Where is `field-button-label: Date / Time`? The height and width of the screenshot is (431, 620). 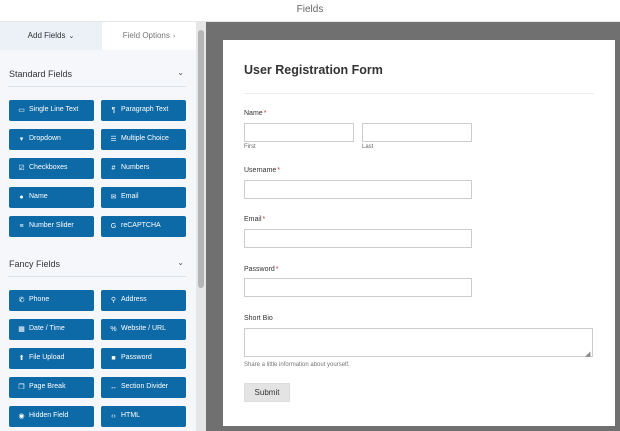 field-button-label: Date / Time is located at coordinates (47, 328).